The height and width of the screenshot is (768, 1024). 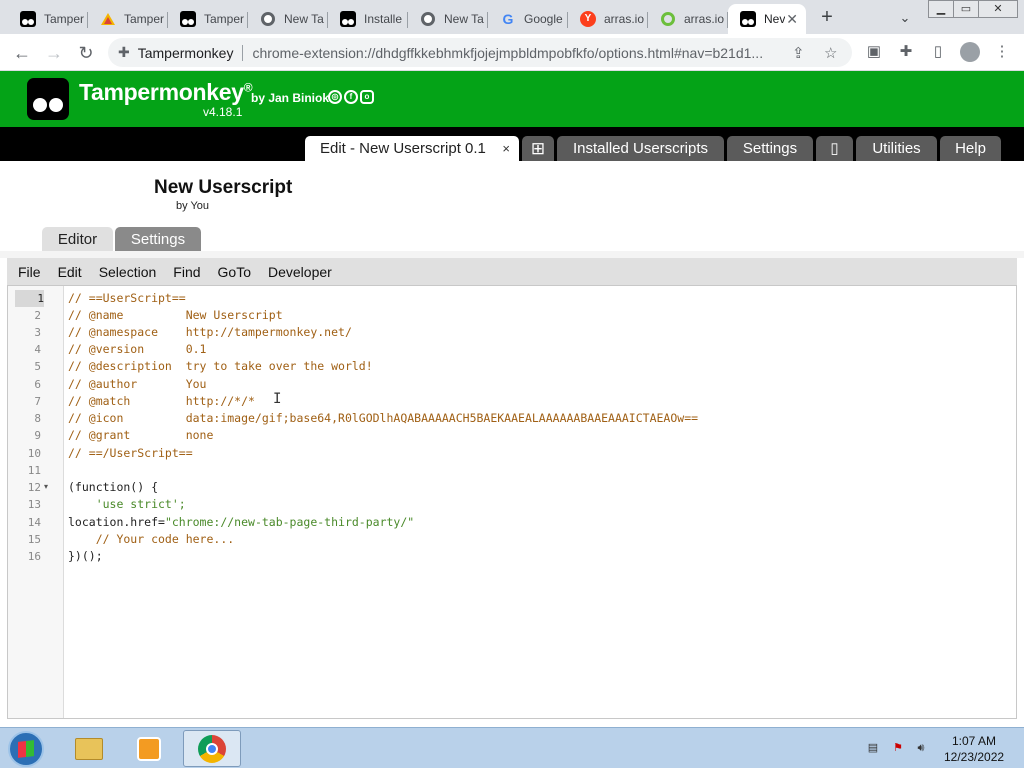 I want to click on line-number: 4, so click(x=37, y=349).